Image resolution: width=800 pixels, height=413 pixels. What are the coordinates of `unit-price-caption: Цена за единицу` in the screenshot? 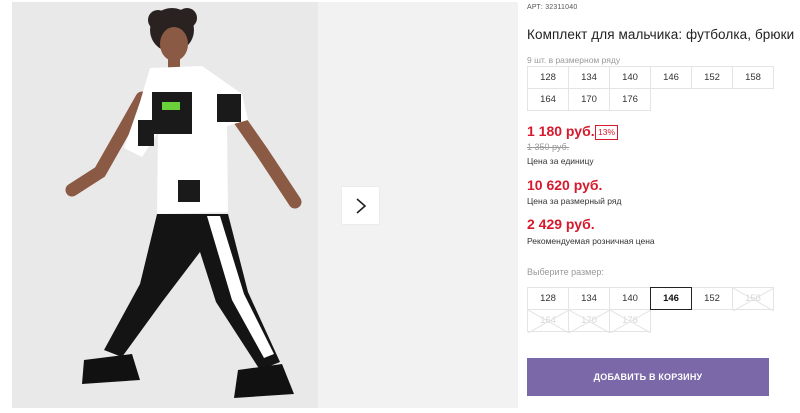 It's located at (560, 161).